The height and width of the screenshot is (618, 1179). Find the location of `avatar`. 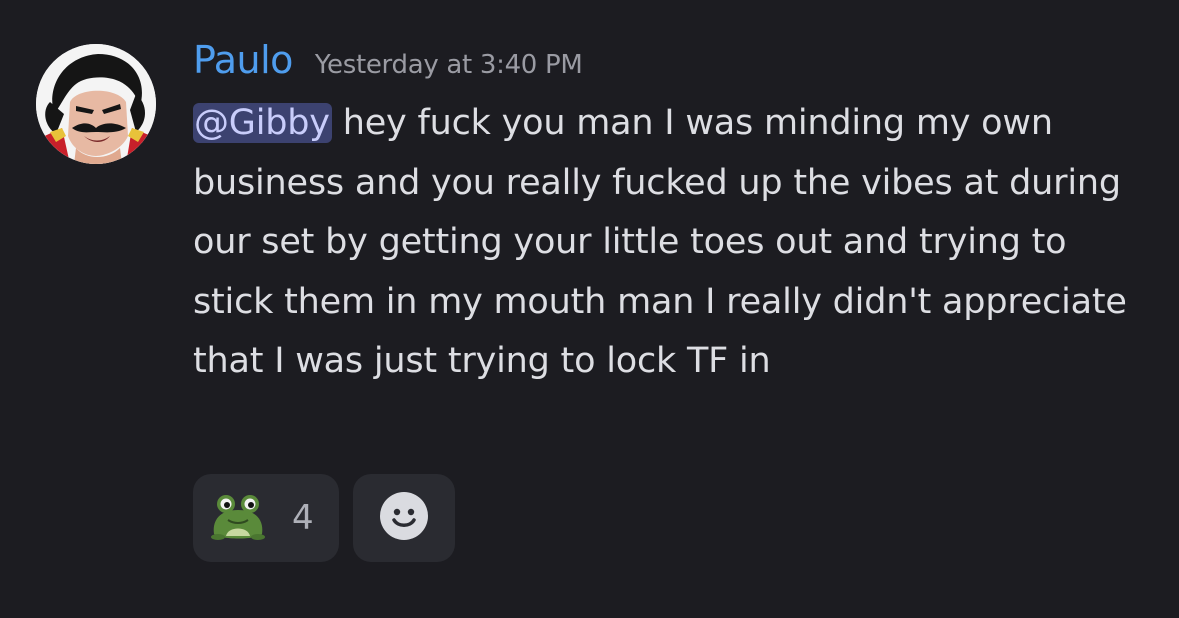

avatar is located at coordinates (96, 104).